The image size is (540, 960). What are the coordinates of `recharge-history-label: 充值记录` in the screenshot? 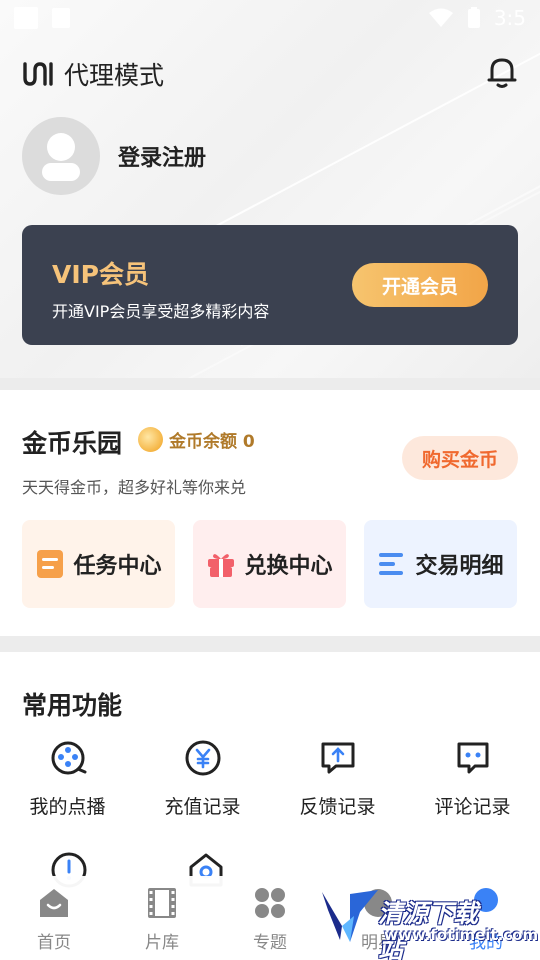 It's located at (202, 807).